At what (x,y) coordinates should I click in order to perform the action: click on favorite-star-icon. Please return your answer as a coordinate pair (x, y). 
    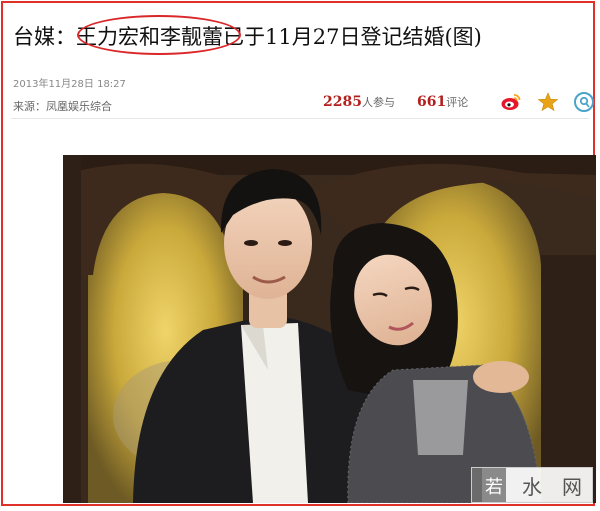
    Looking at the image, I should click on (548, 102).